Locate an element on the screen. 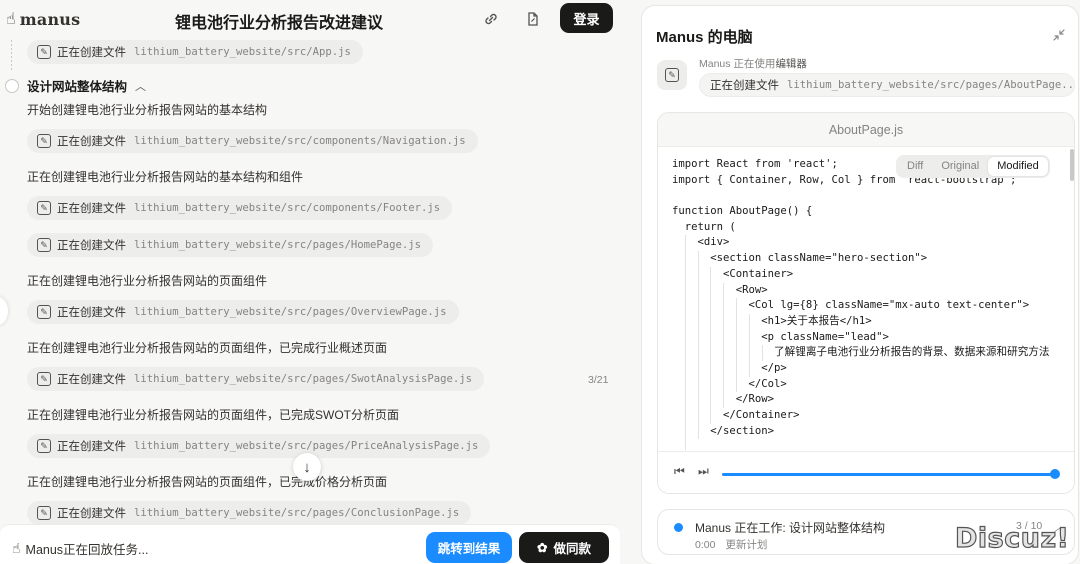  code-line: </p> is located at coordinates (873, 368).